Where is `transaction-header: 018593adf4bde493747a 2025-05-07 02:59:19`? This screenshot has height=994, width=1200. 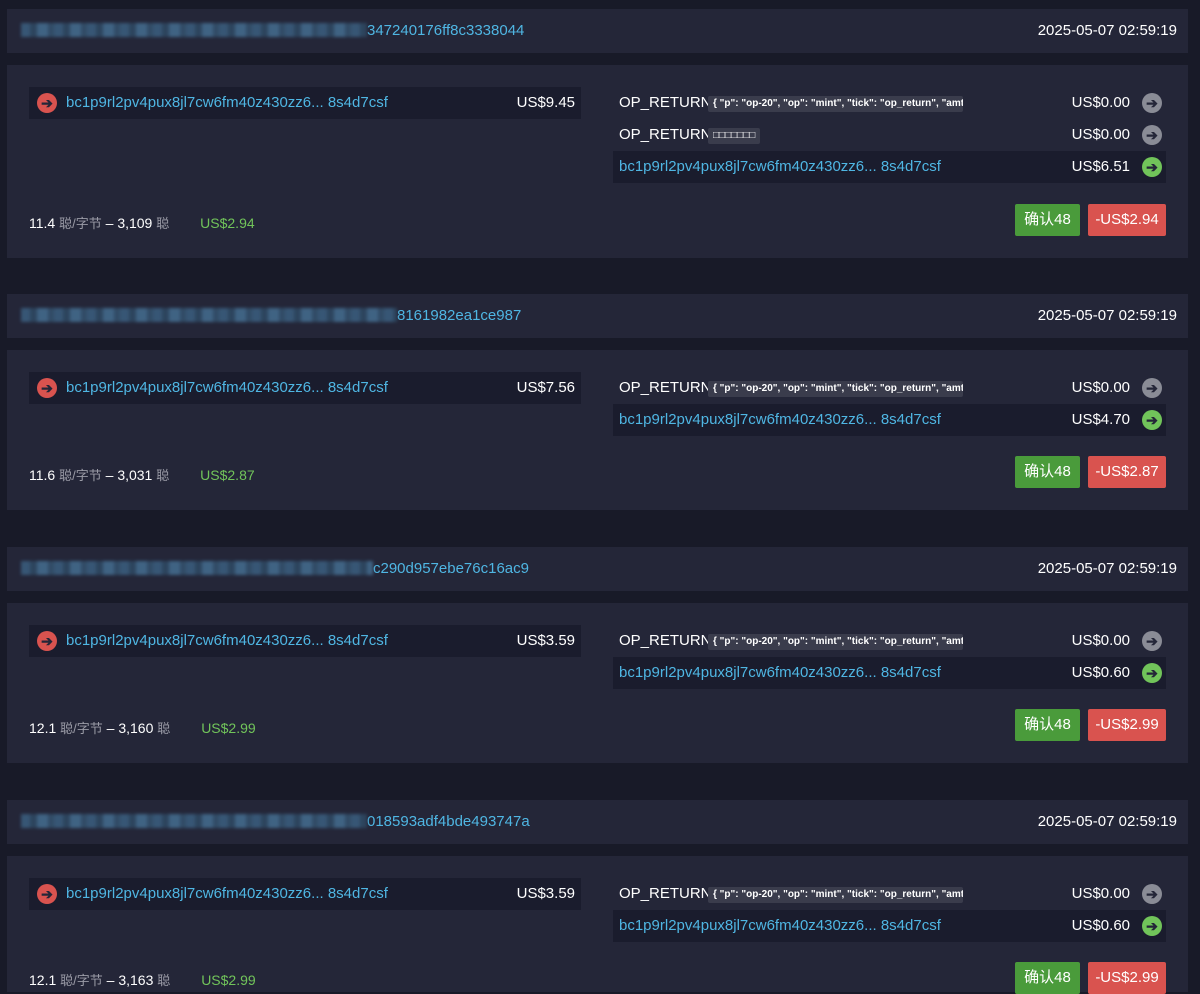 transaction-header: 018593adf4bde493747a 2025-05-07 02:59:19 is located at coordinates (597, 822).